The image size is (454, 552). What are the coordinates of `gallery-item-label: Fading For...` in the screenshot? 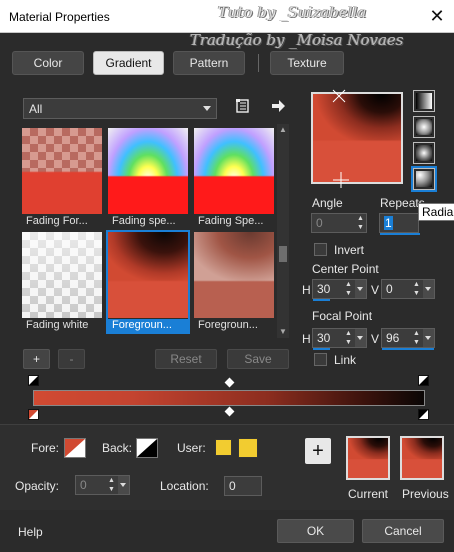 It's located at (57, 221).